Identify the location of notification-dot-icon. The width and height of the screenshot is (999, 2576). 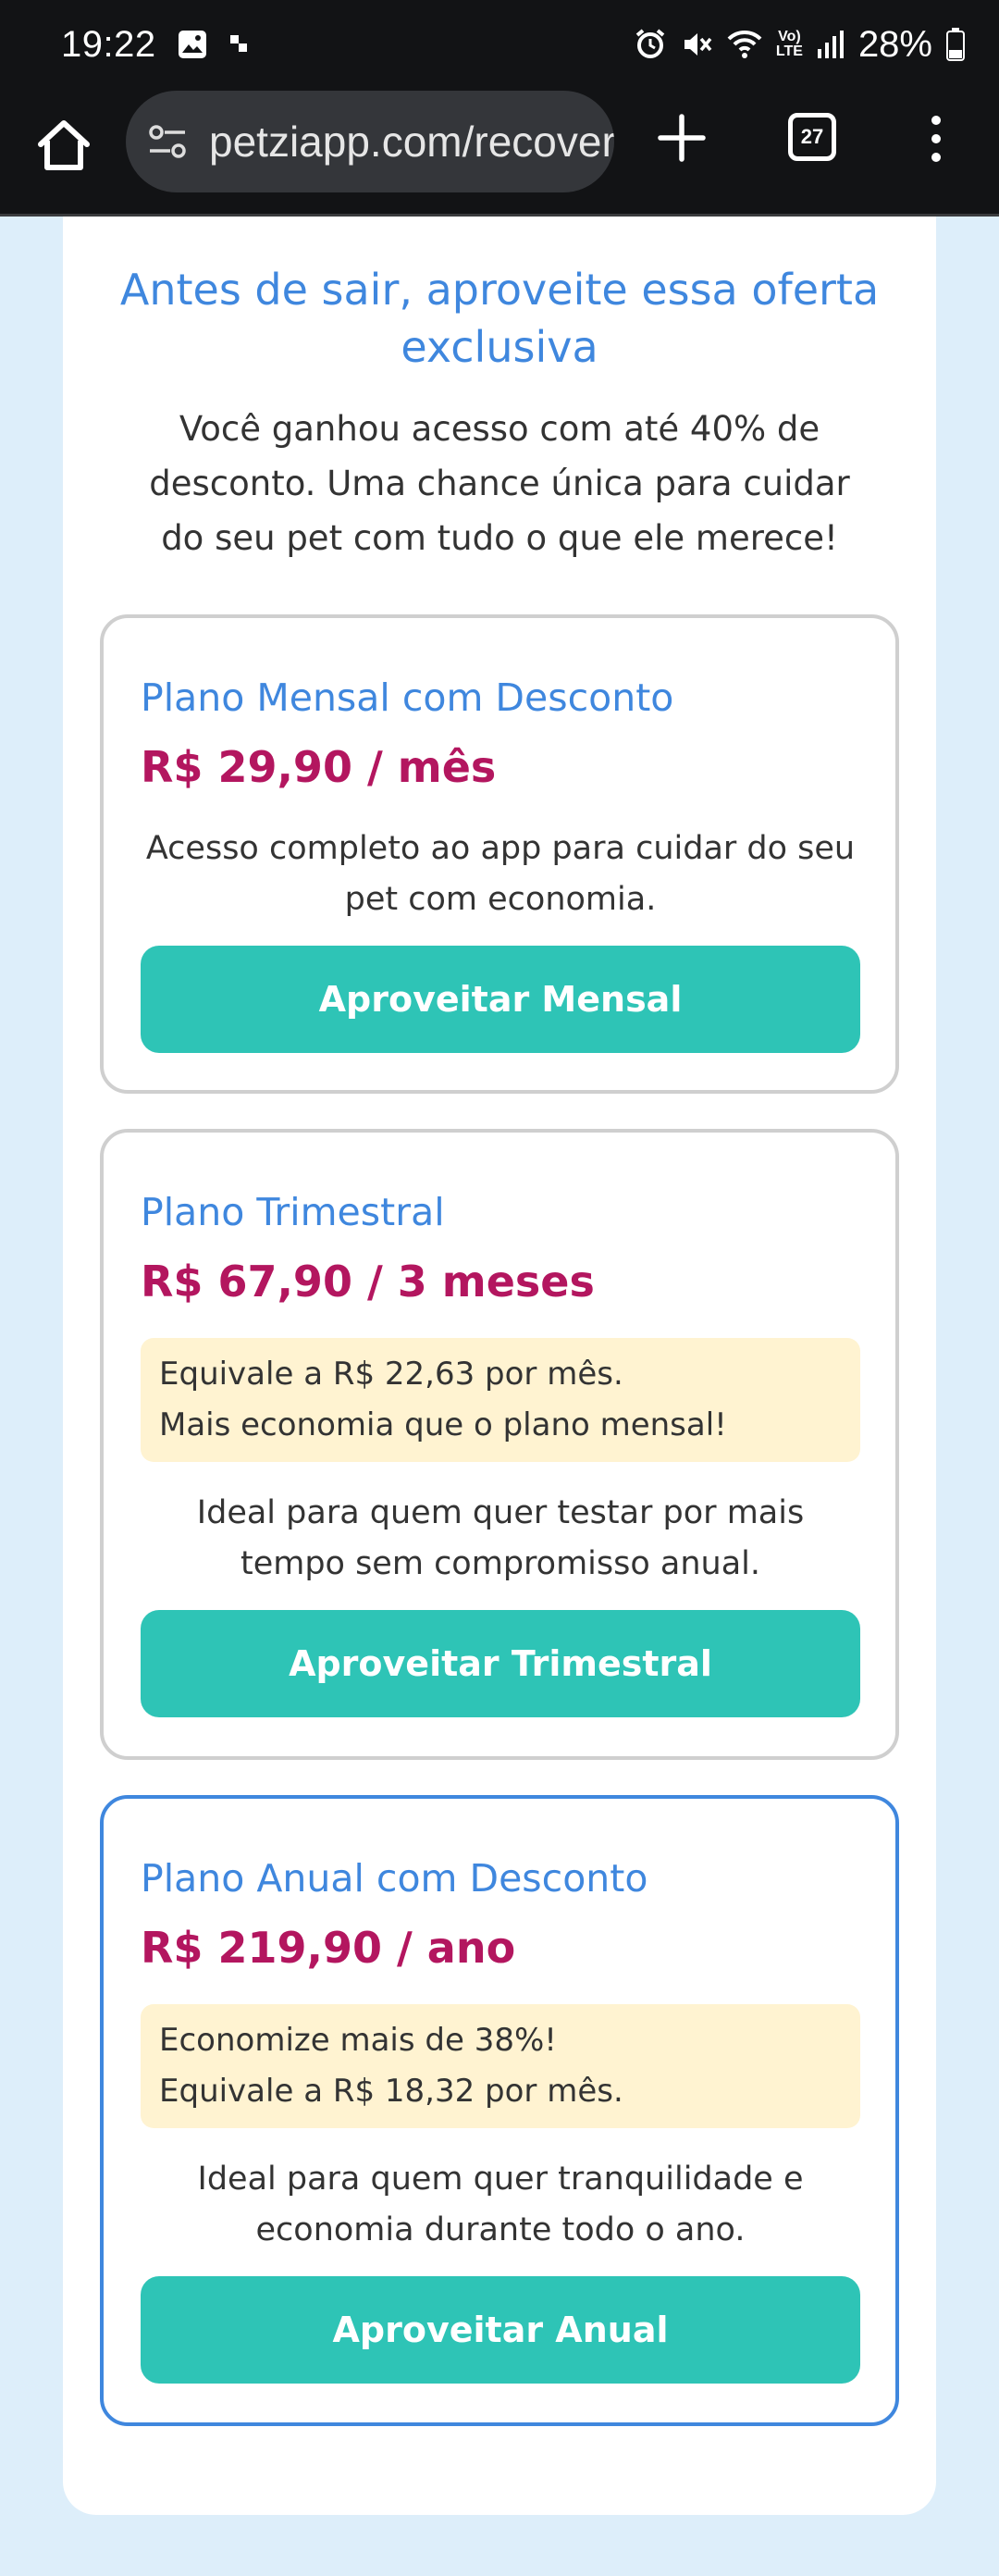
(239, 44).